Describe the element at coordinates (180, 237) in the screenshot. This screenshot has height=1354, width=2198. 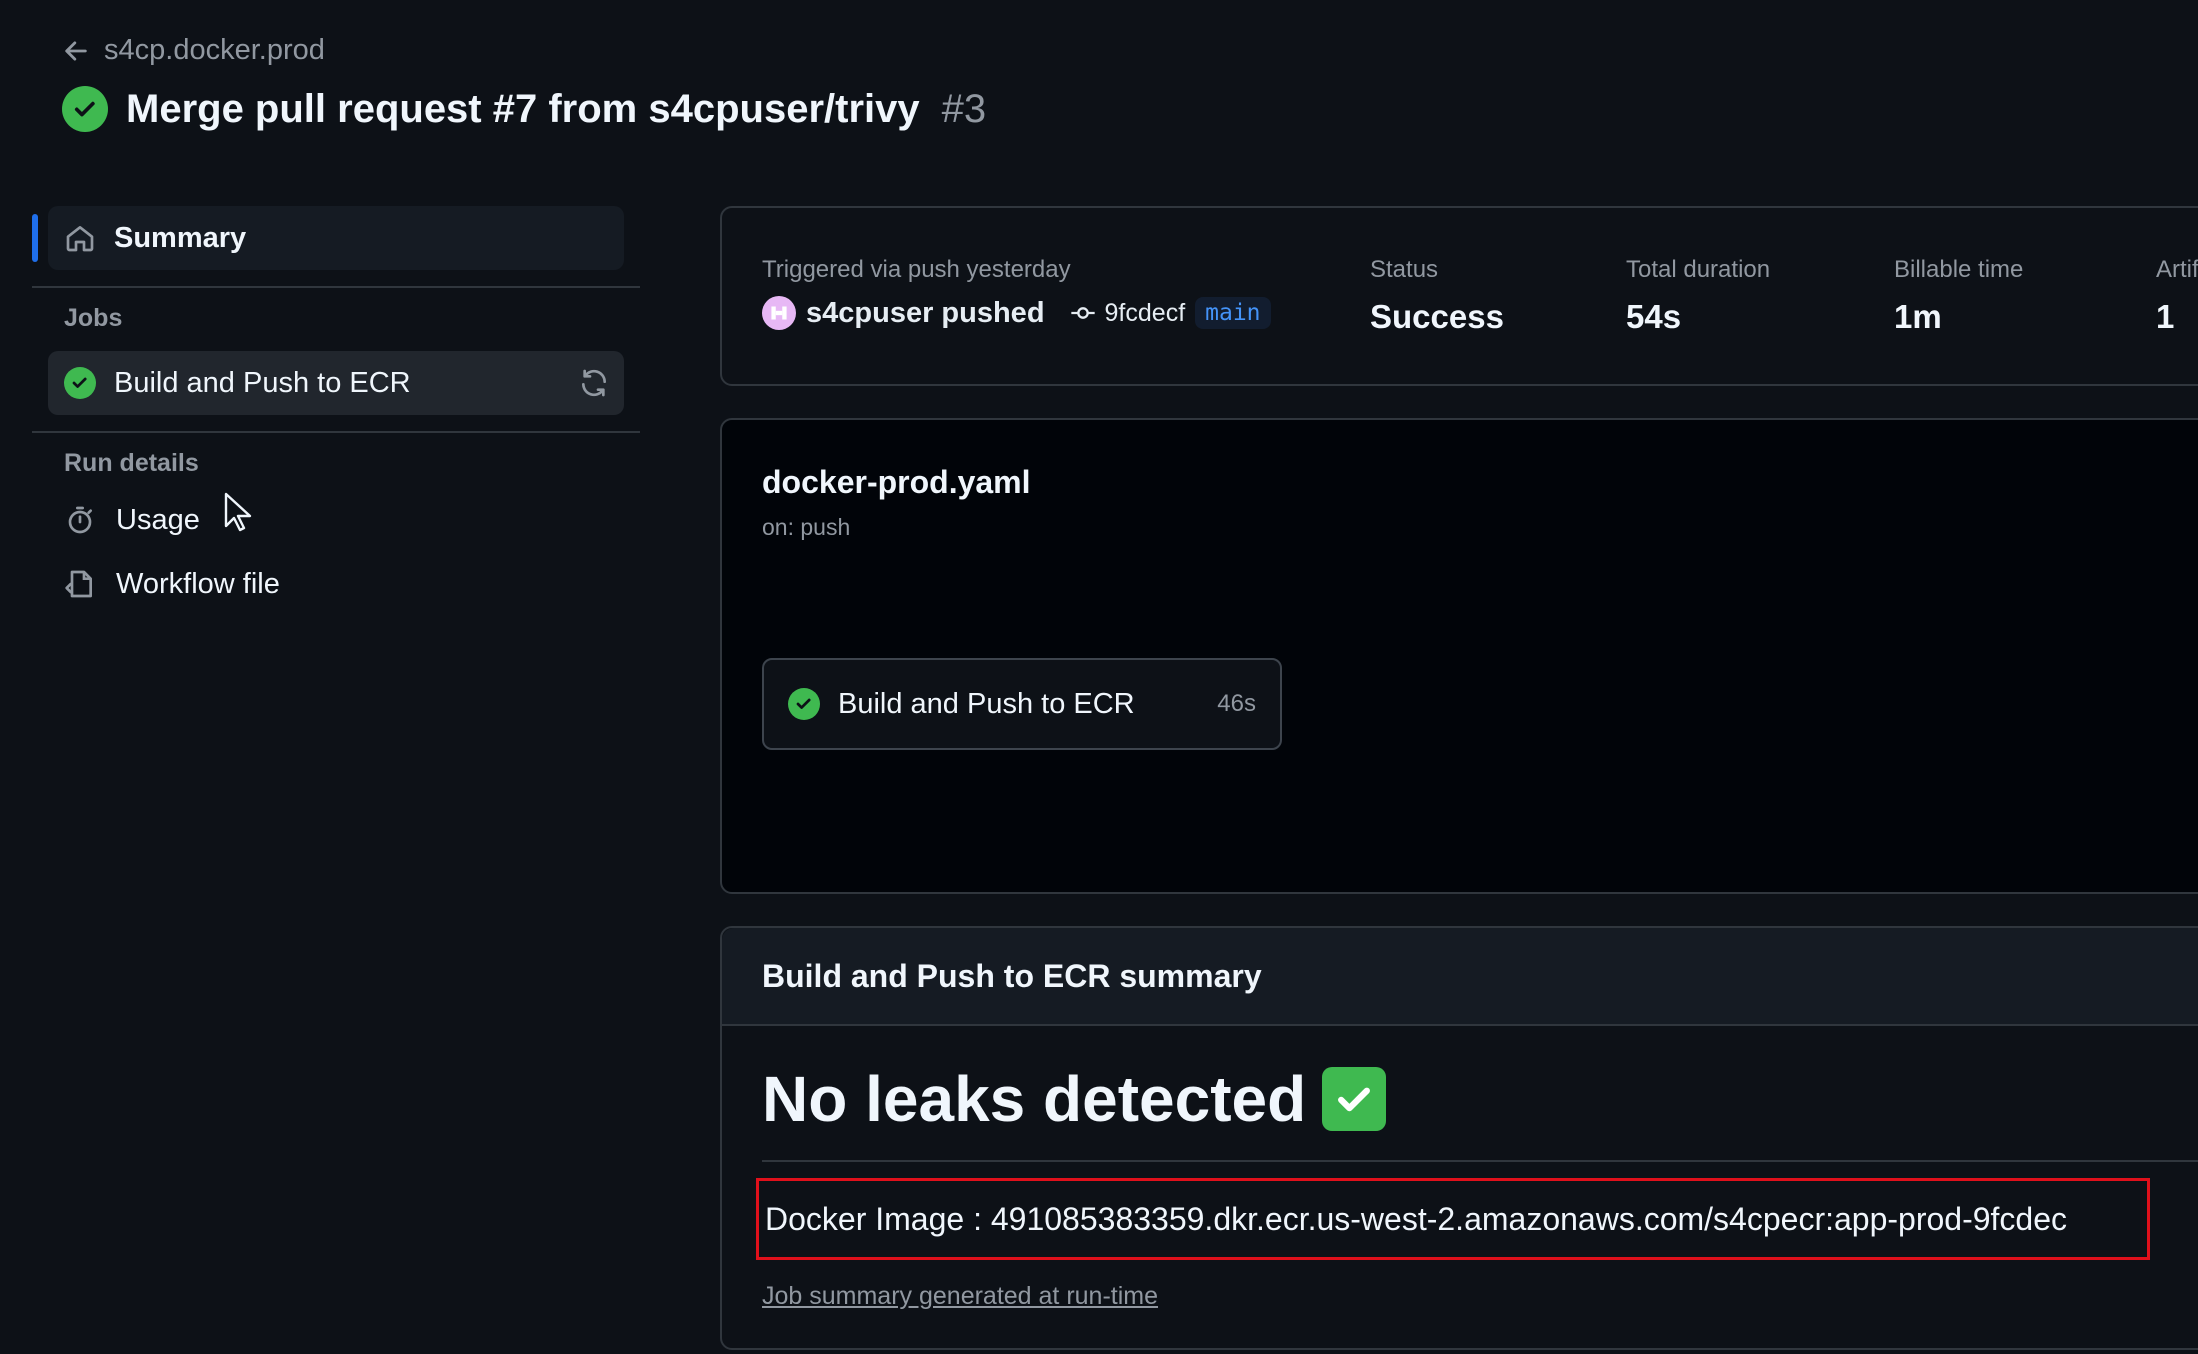
I see `sidebar-item-label: Summary` at that location.